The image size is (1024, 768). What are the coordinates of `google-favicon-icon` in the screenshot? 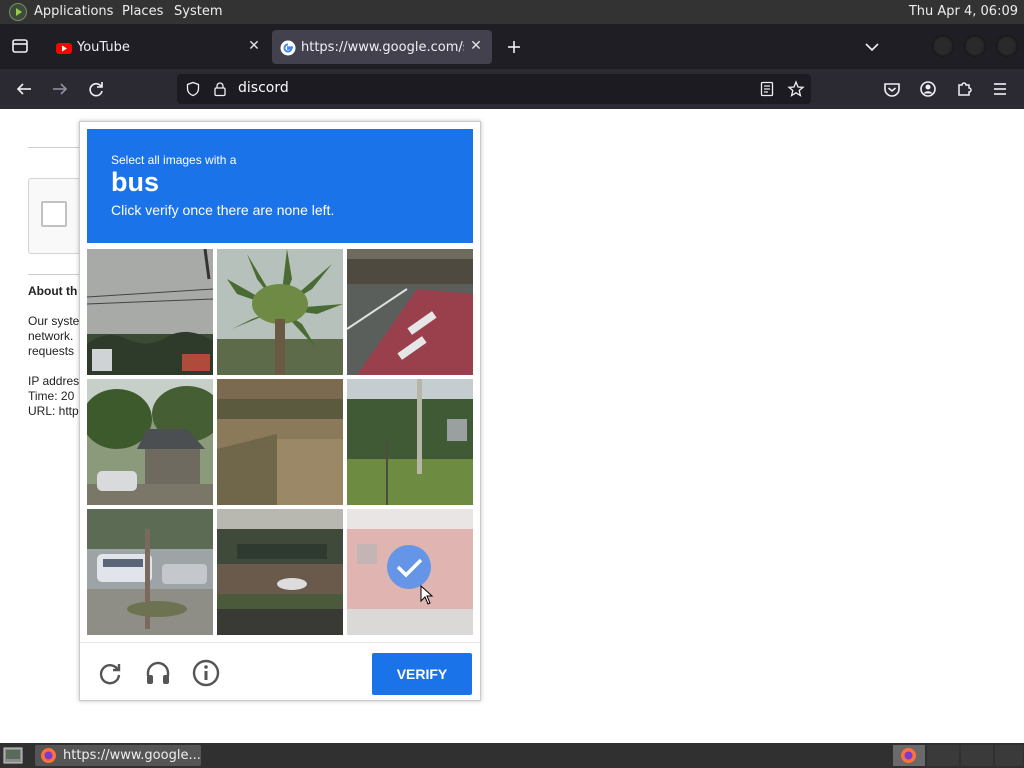 It's located at (288, 48).